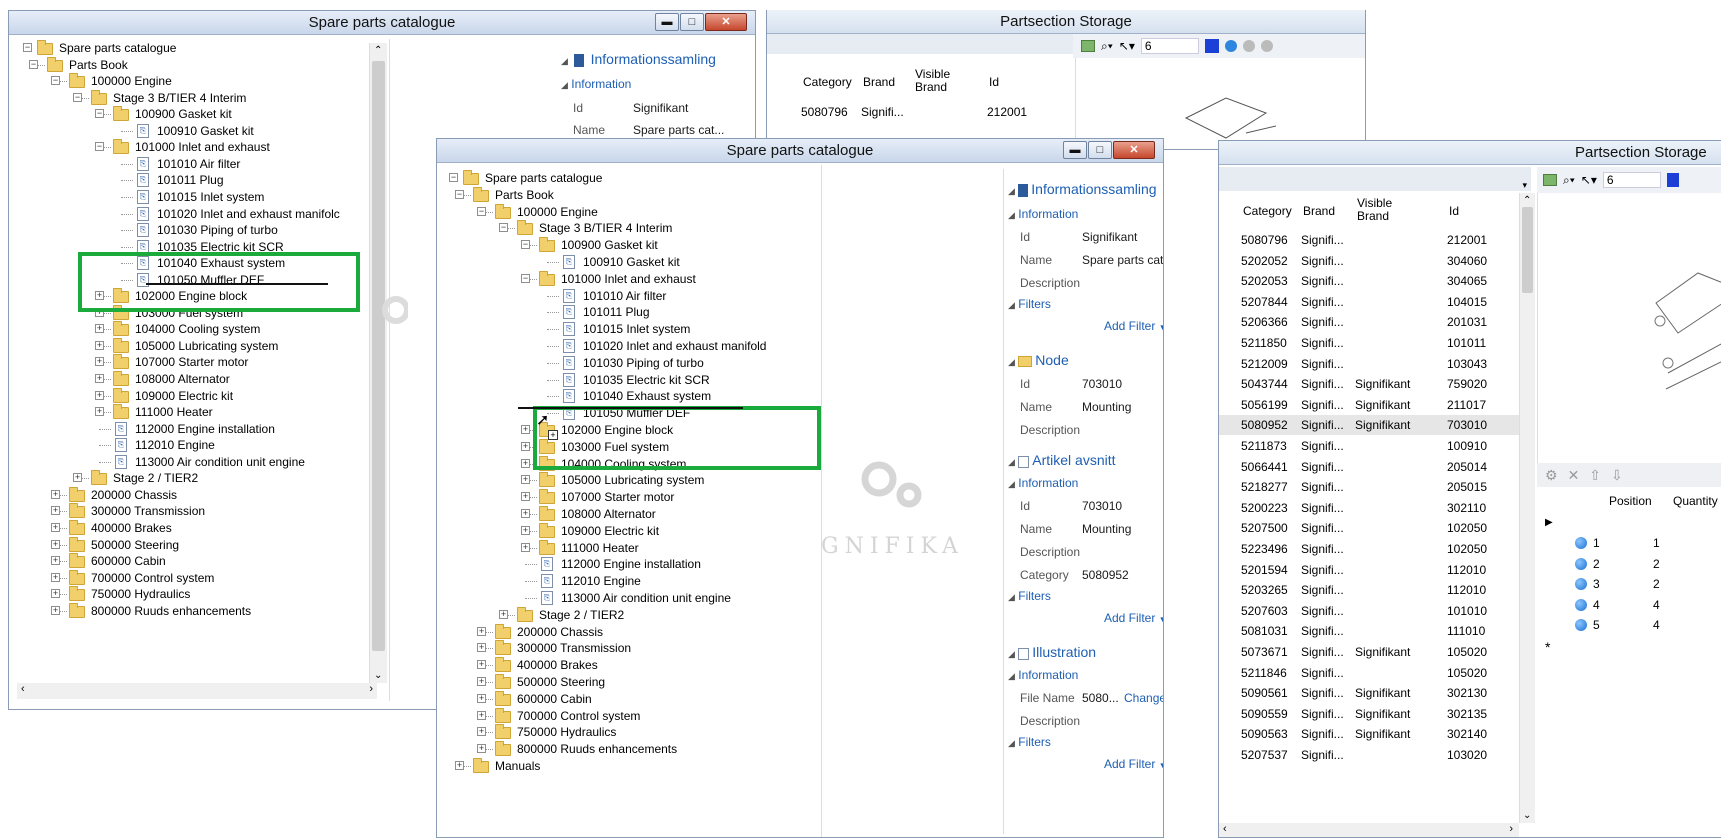 The image size is (1721, 838). Describe the element at coordinates (1169, 46) in the screenshot. I see `back-zoom-value: 6` at that location.